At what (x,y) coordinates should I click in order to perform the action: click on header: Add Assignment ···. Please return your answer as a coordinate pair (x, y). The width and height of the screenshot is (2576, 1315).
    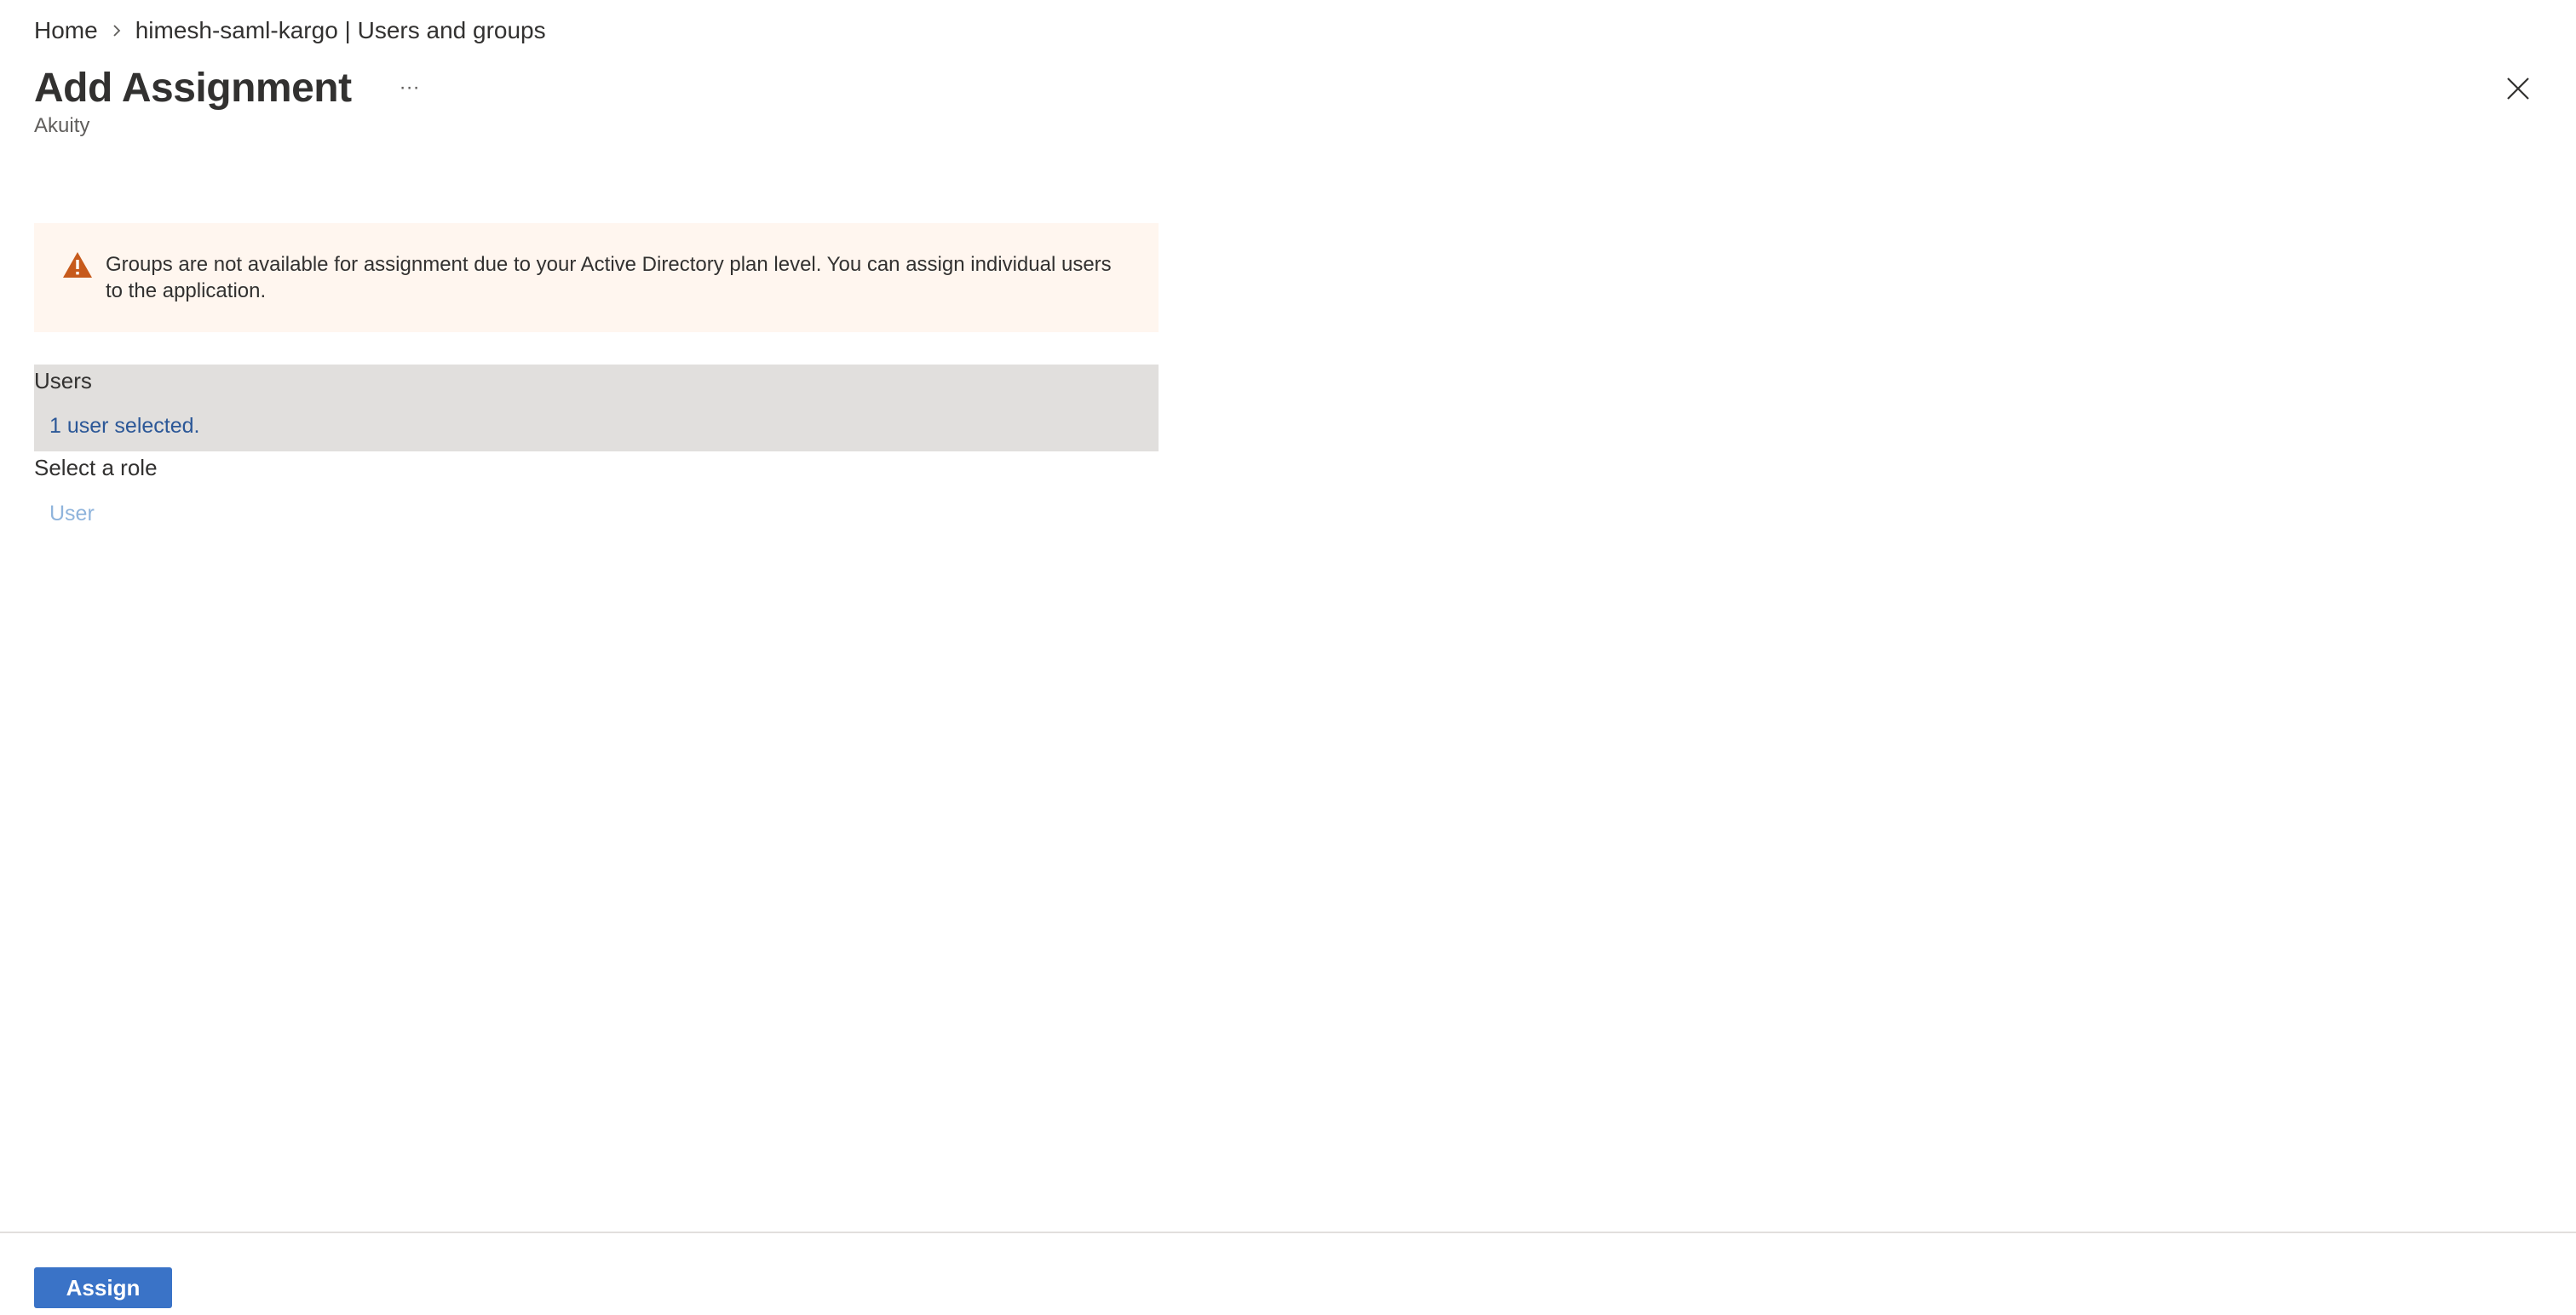
    Looking at the image, I should click on (231, 88).